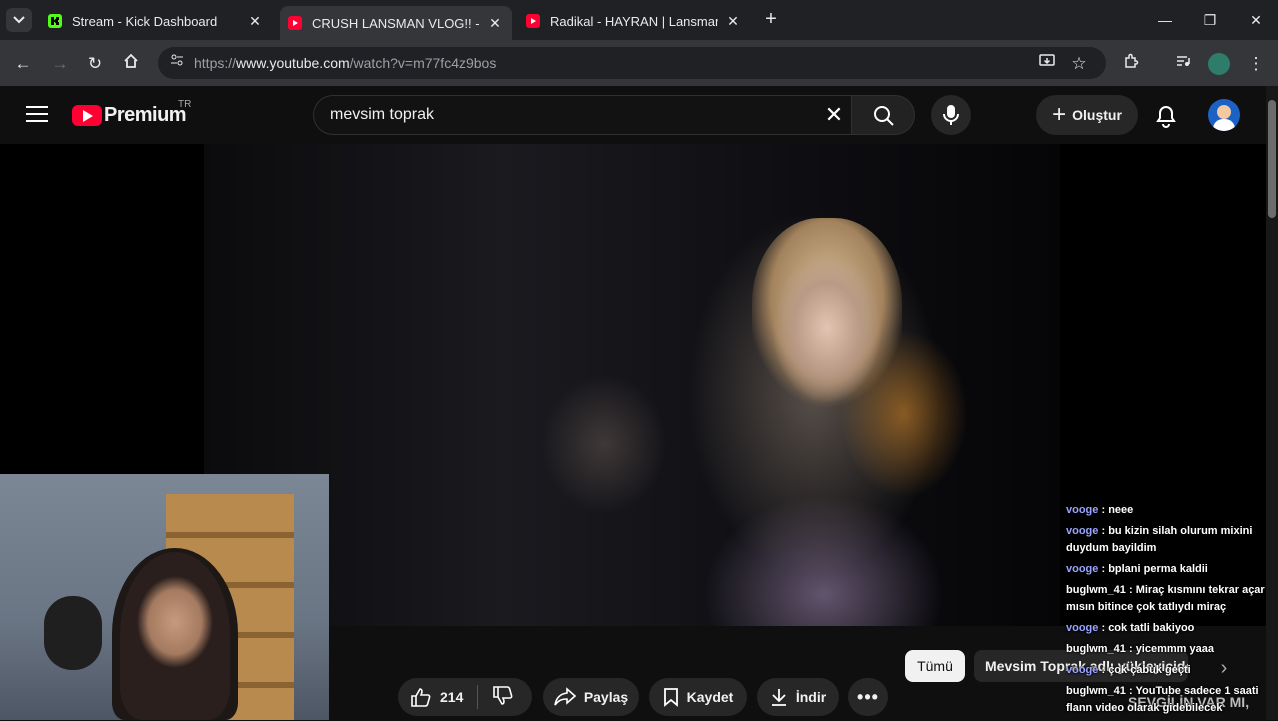 The height and width of the screenshot is (721, 1278). What do you see at coordinates (465, 697) in the screenshot?
I see `like-dislike-segment: 214` at bounding box center [465, 697].